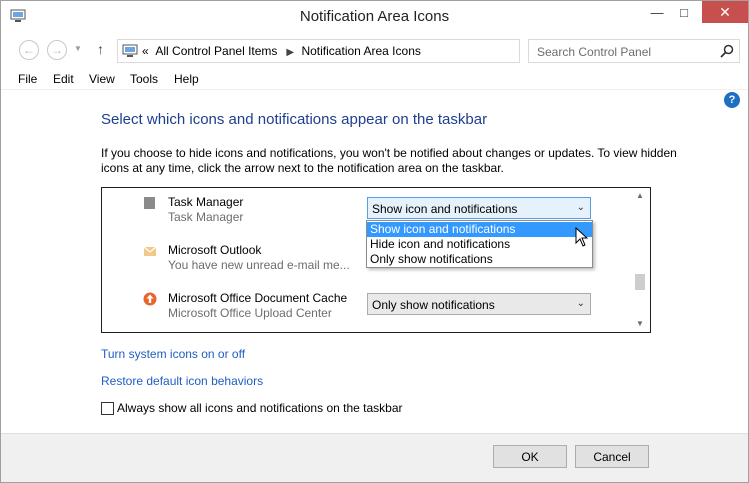 This screenshot has width=749, height=483. I want to click on search-box: Search Control Panel, so click(634, 51).